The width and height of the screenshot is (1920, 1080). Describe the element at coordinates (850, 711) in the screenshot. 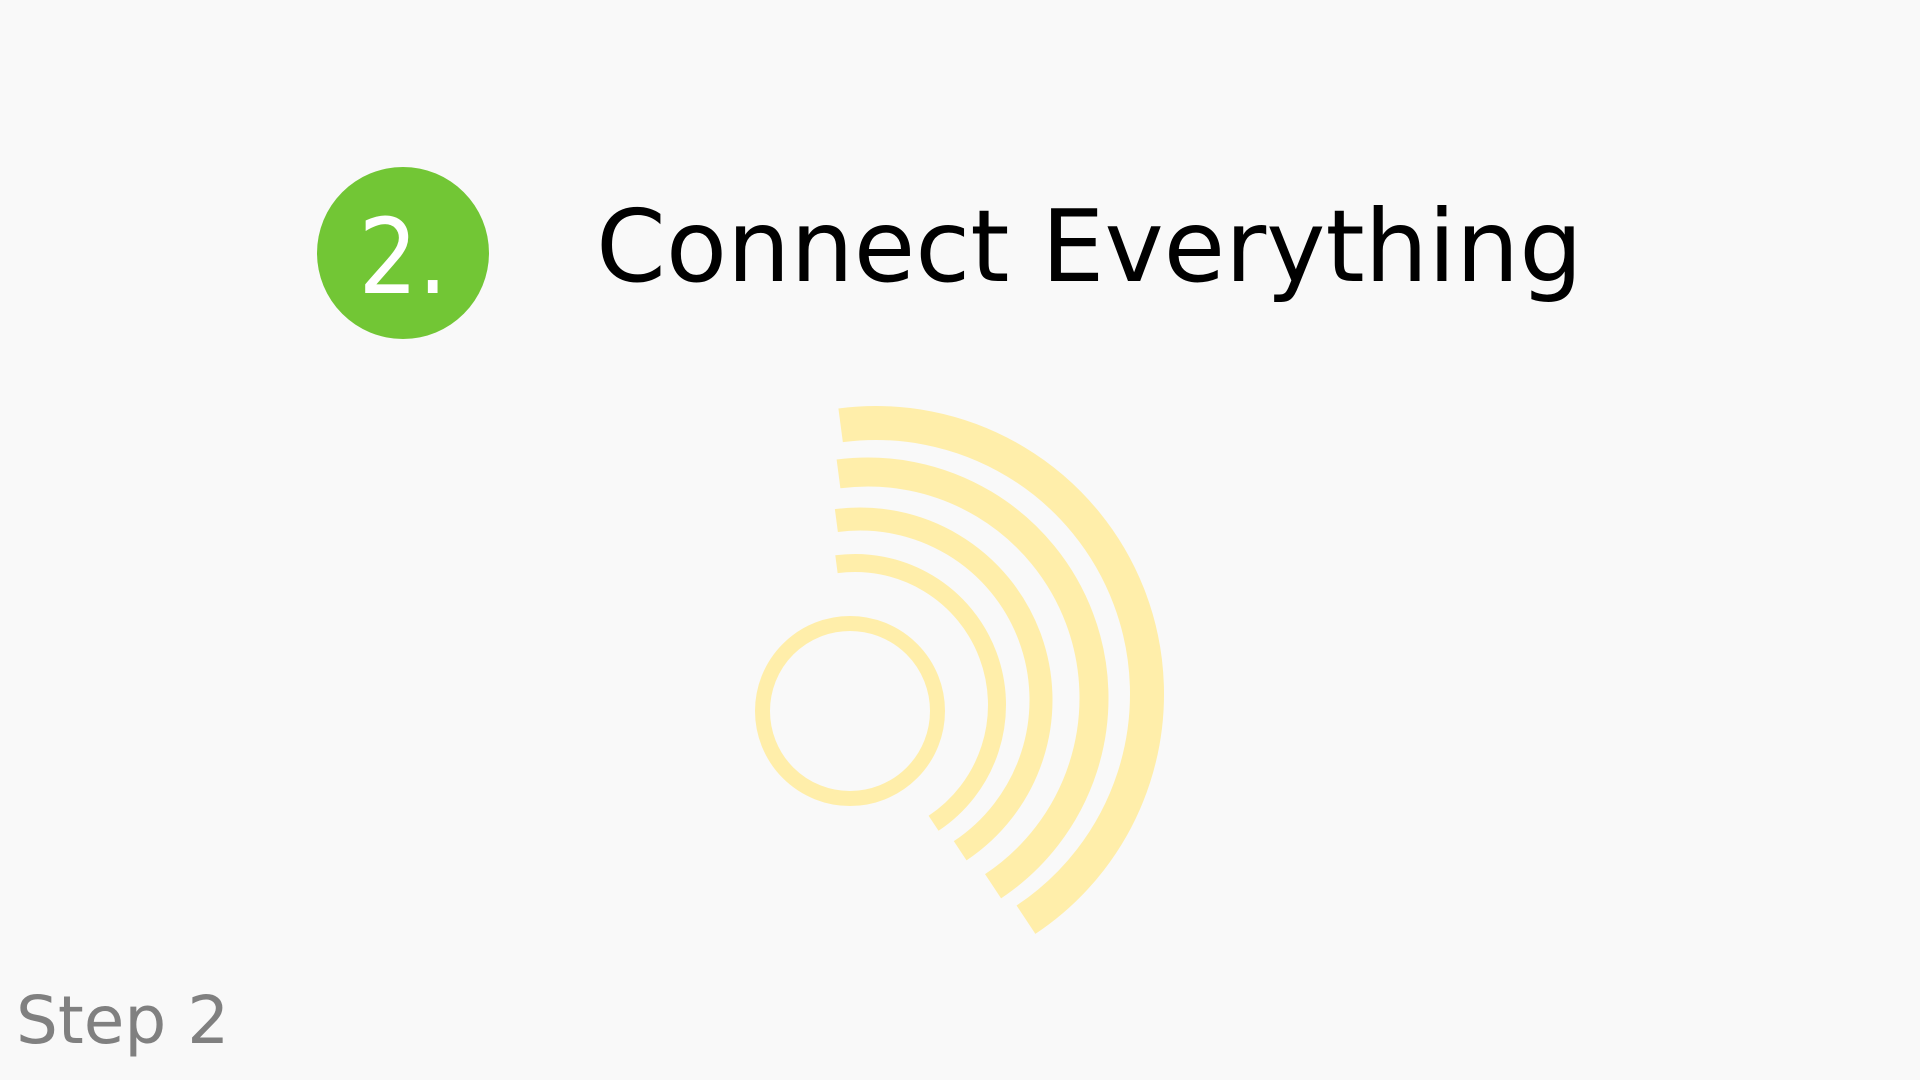

I see `broadcast-source-circle` at that location.